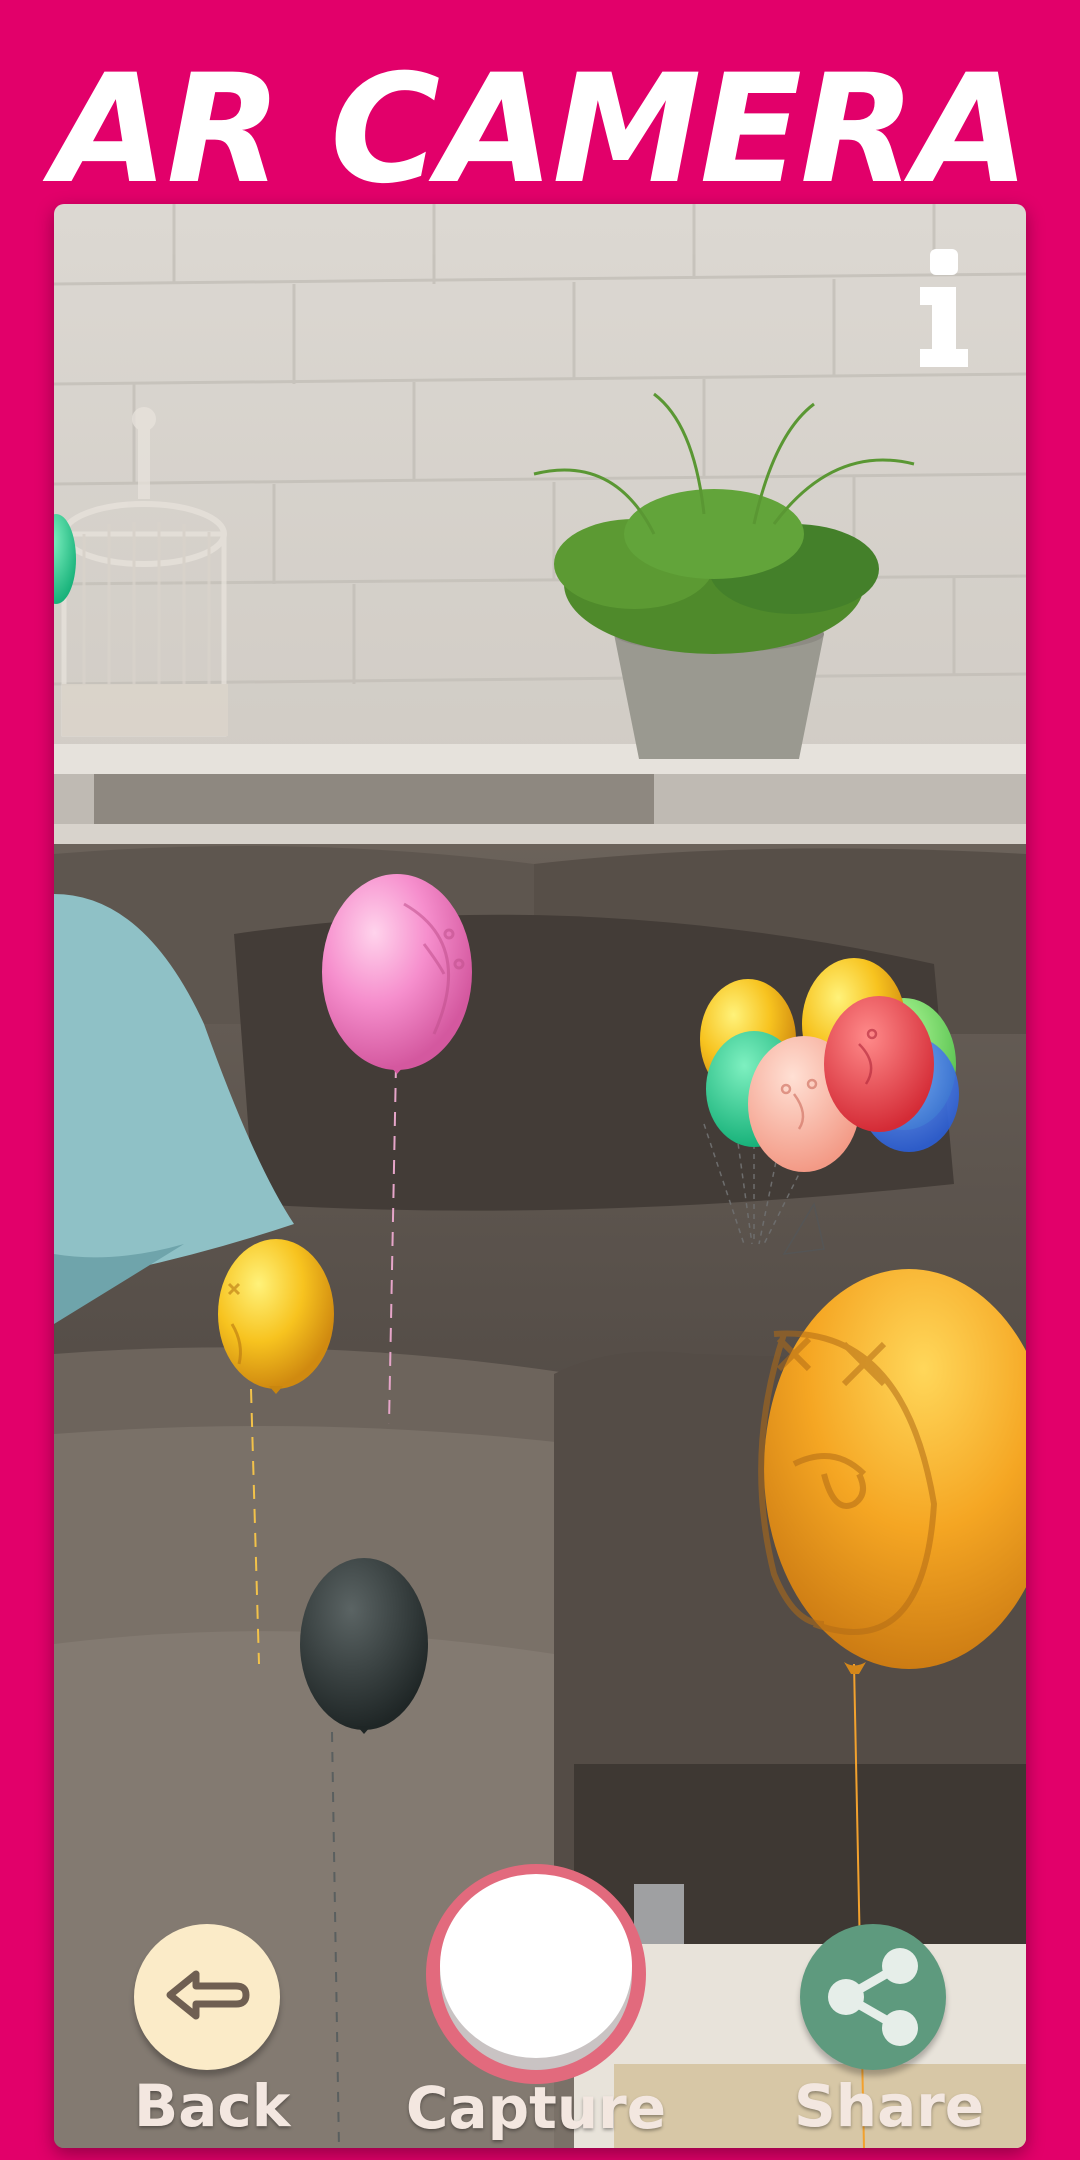  Describe the element at coordinates (212, 2034) in the screenshot. I see `back-button: Back` at that location.